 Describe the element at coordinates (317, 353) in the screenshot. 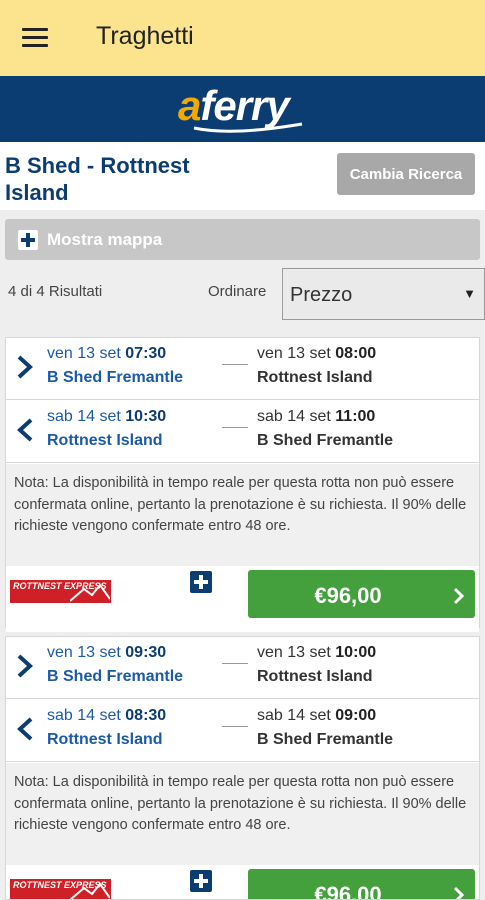

I see `arrival-date: ven 13 set 08:00` at that location.